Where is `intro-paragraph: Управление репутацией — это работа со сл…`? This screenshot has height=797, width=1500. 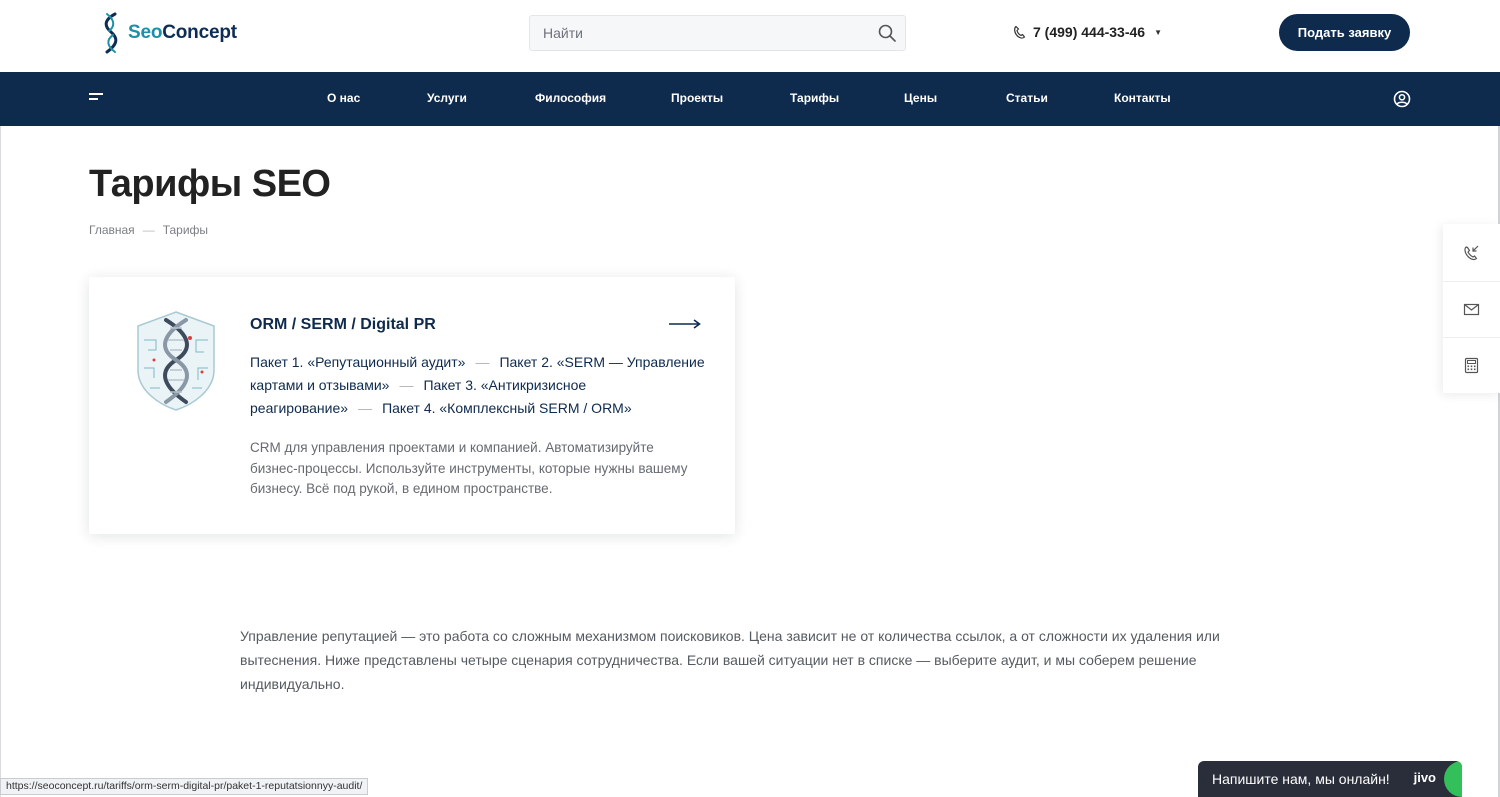 intro-paragraph: Управление репутацией — это работа со сл… is located at coordinates (730, 660).